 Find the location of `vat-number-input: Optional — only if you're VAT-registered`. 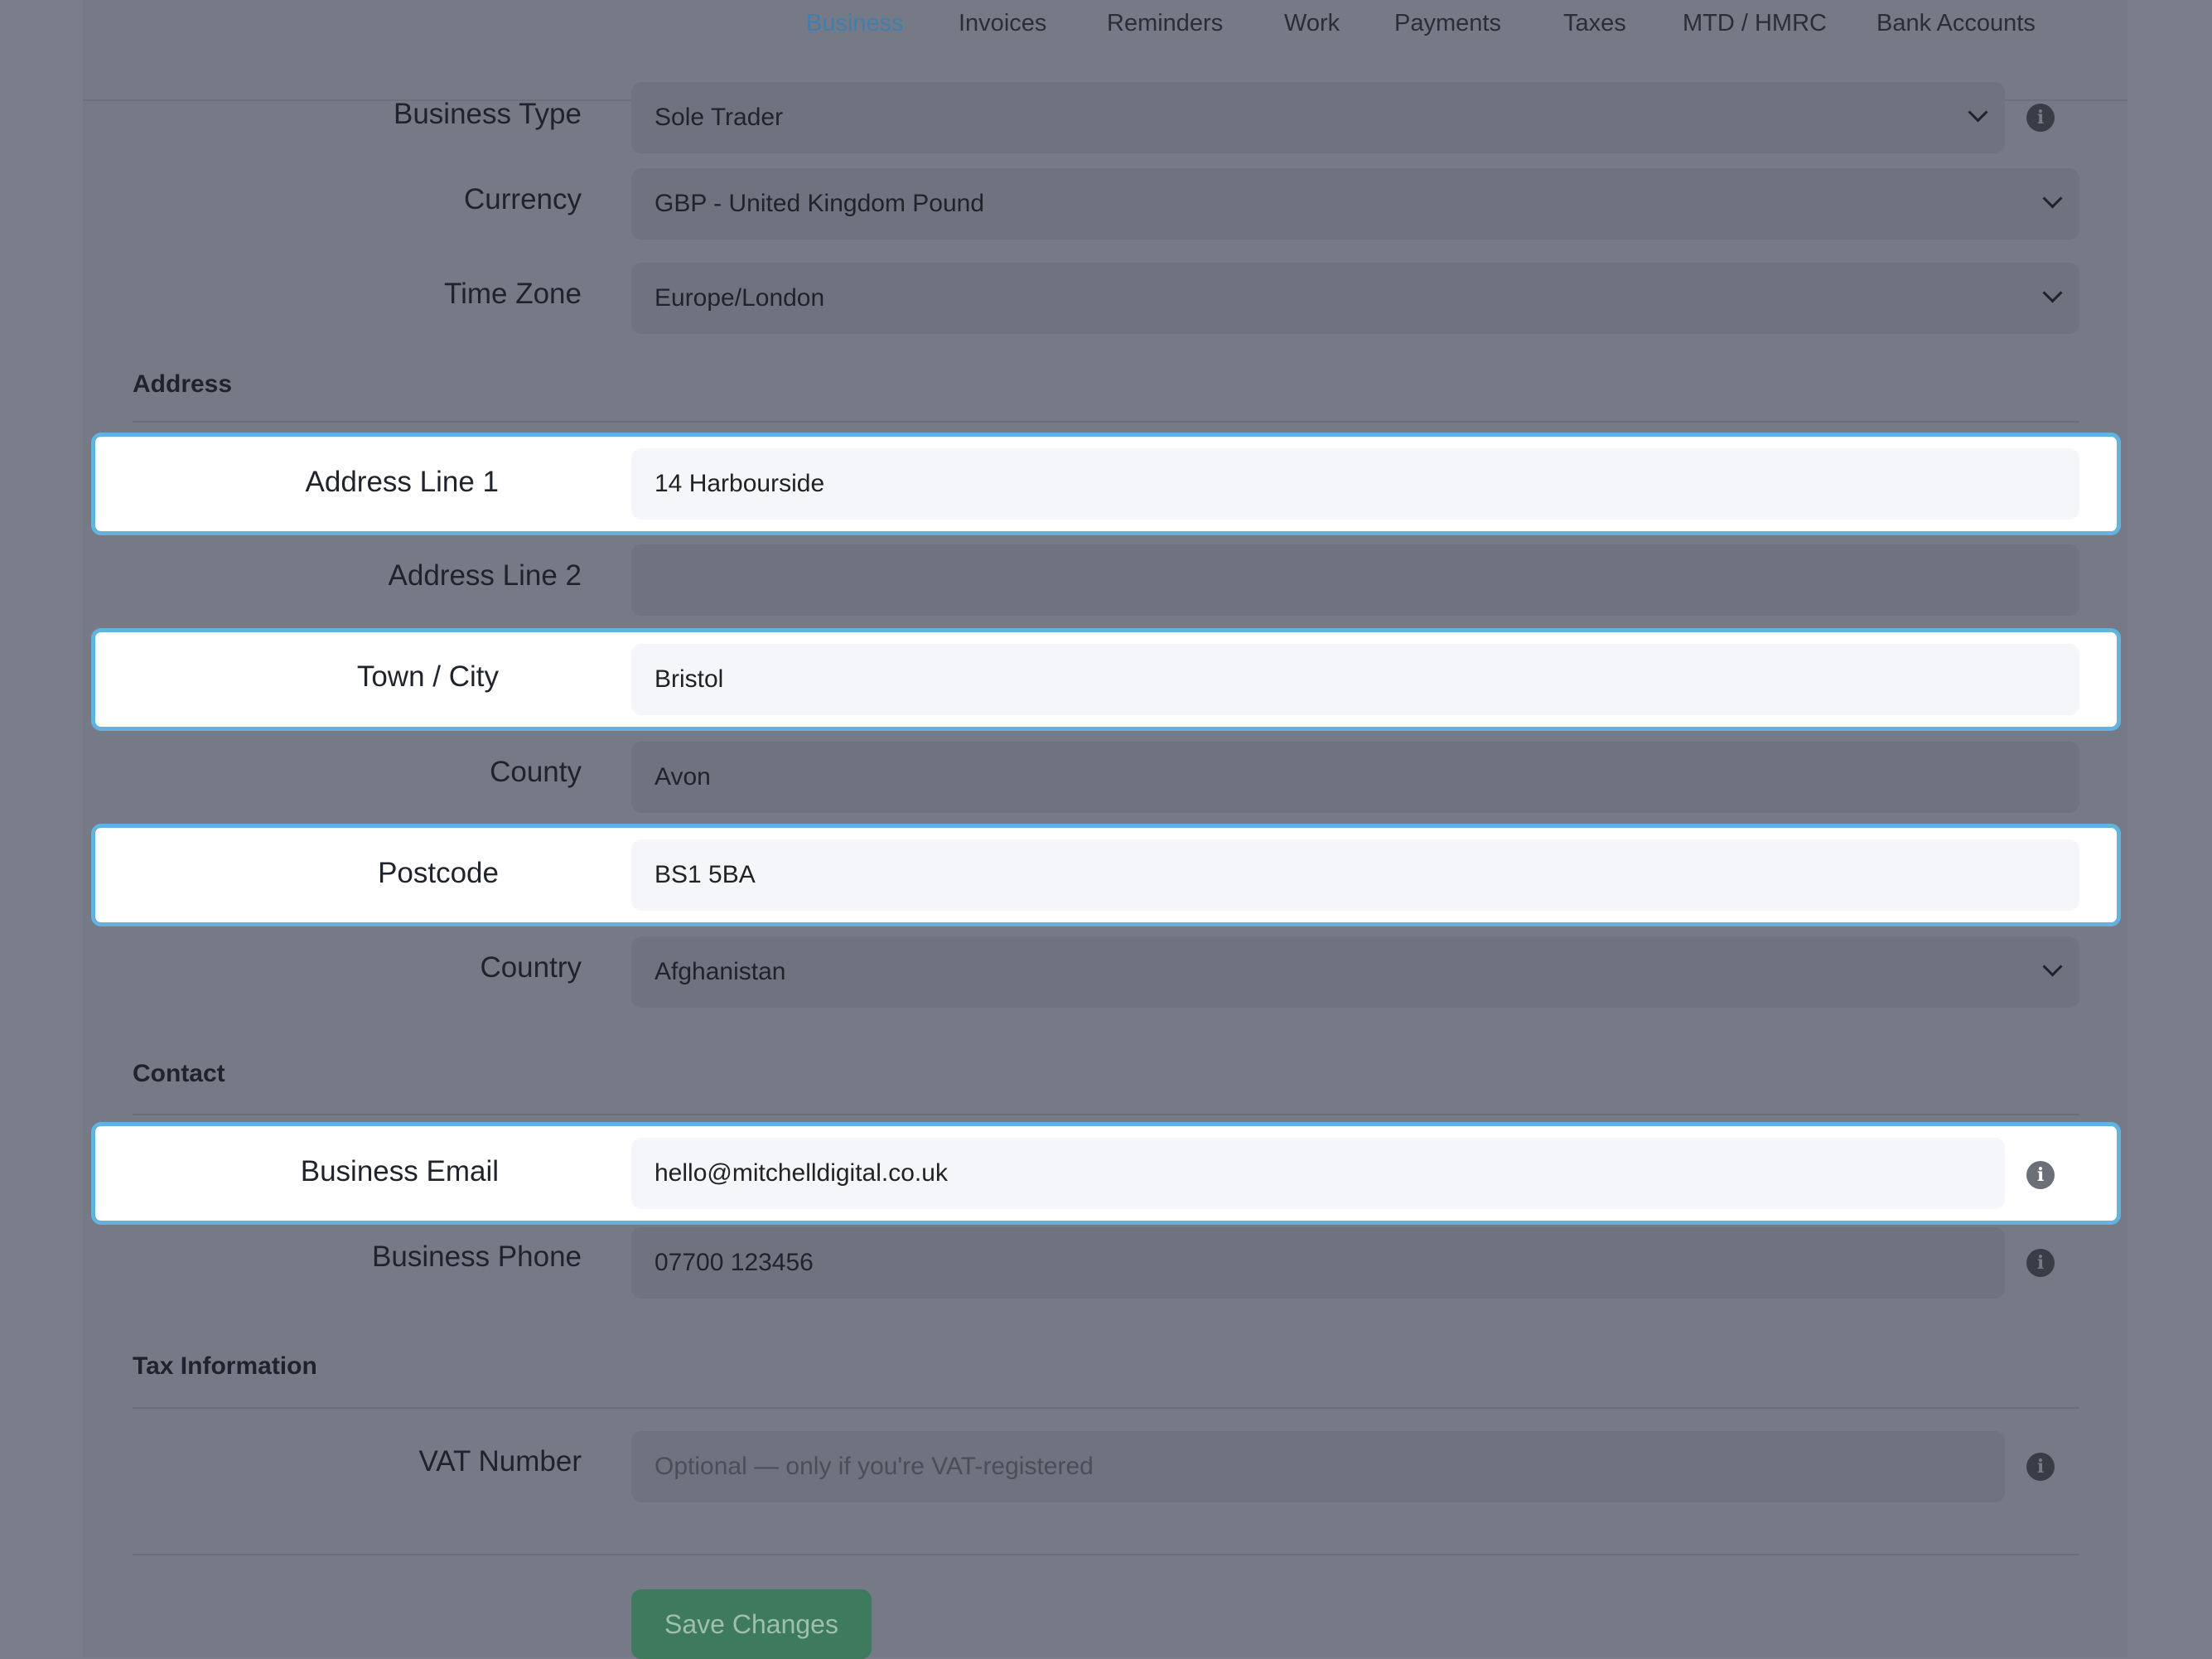

vat-number-input: Optional — only if you're VAT-registered is located at coordinates (1318, 1466).